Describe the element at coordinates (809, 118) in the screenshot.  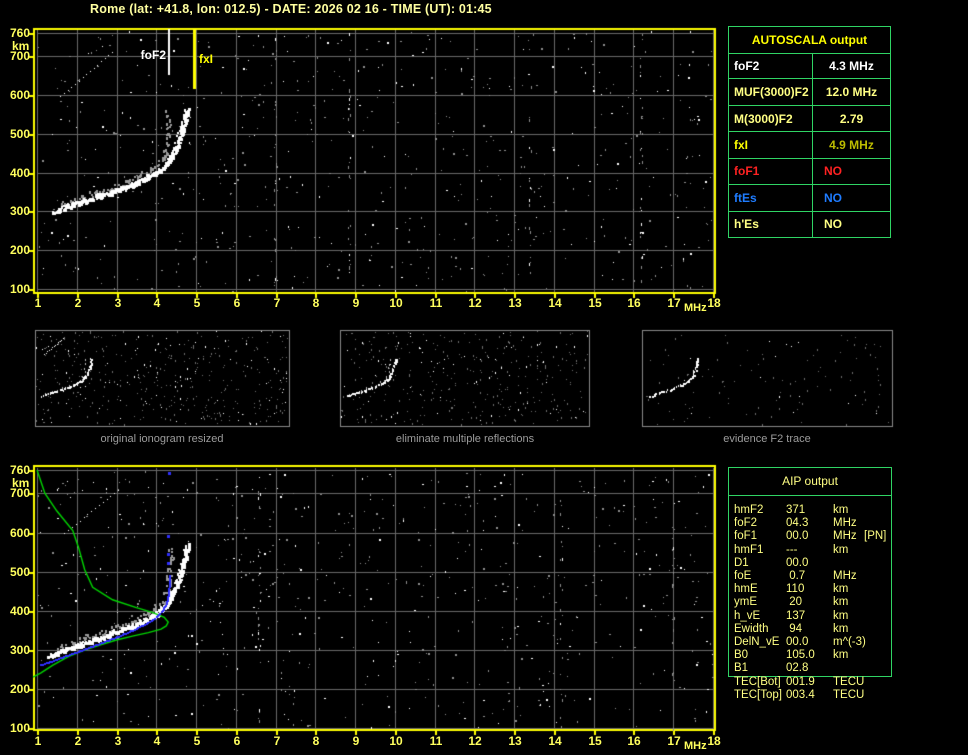
I see `autoscala-row-M(3000)F2: M(3000)F2 2.79` at that location.